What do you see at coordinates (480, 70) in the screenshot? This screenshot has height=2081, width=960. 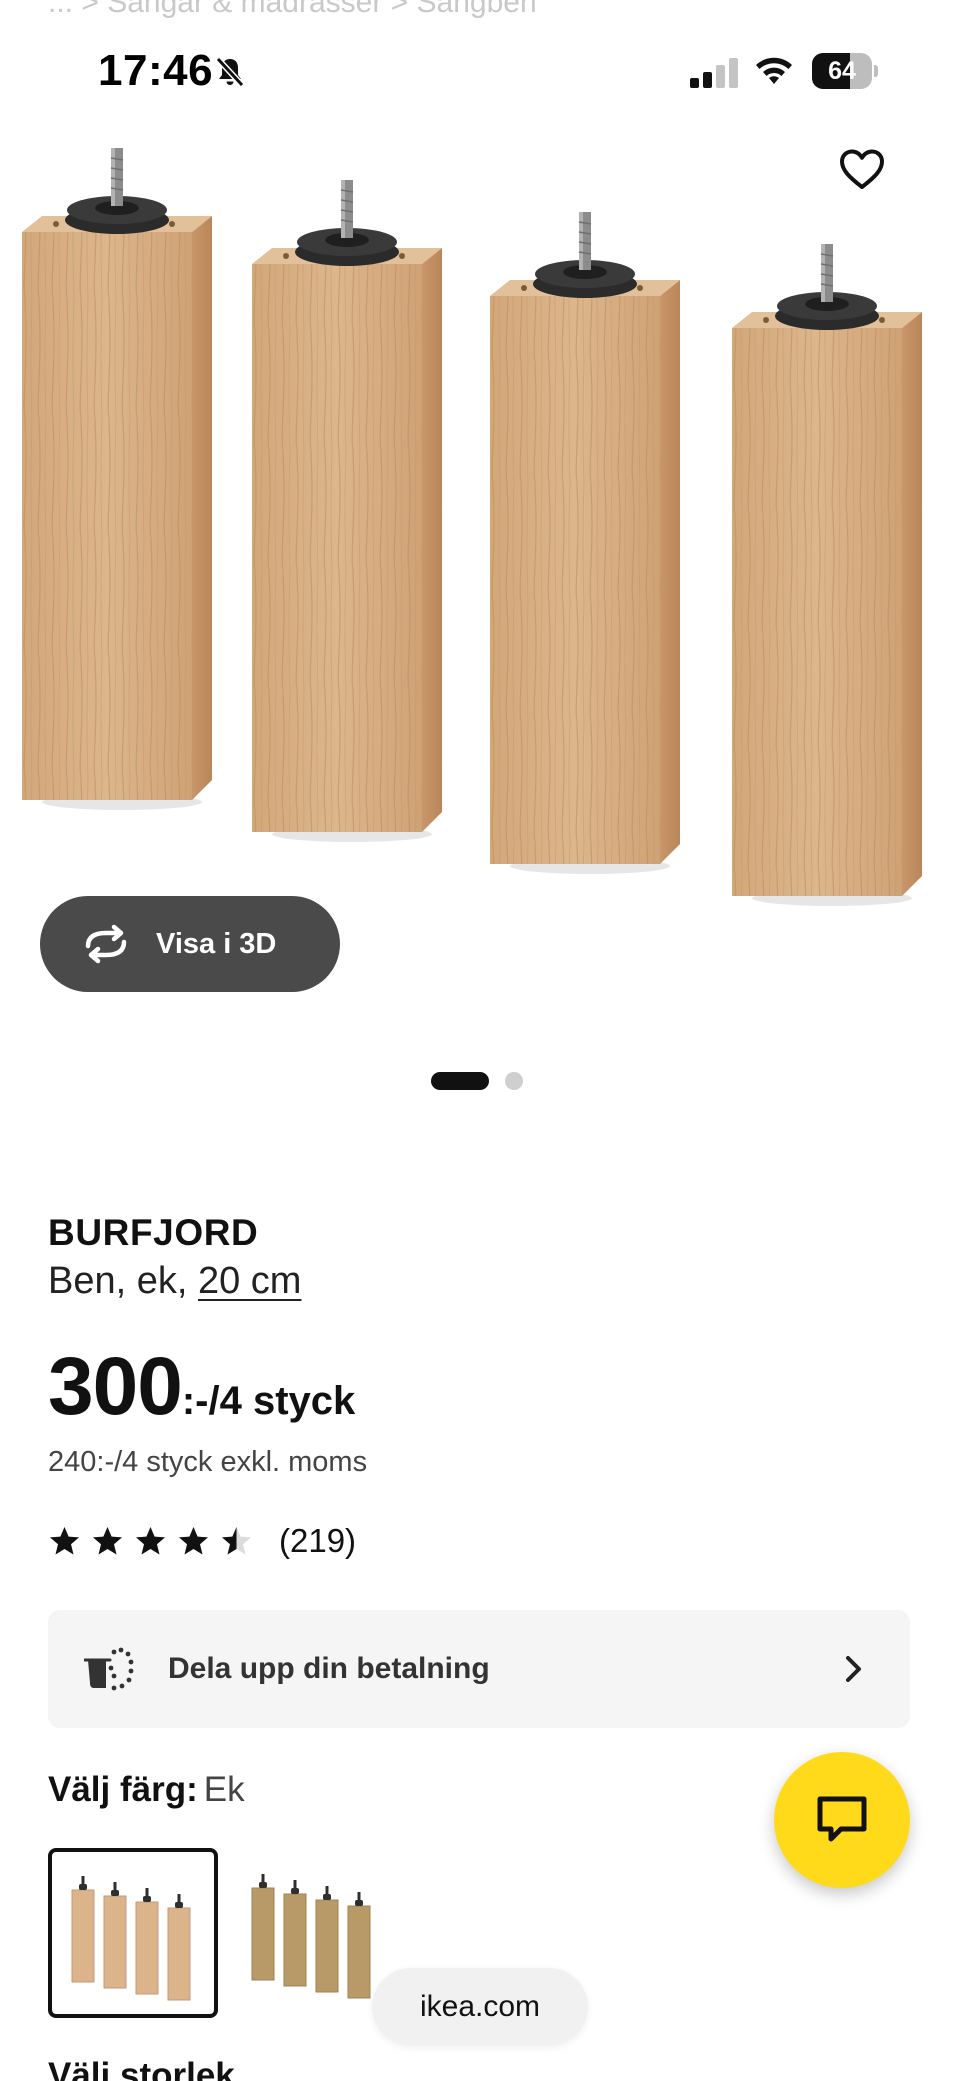 I see `status-bar: 17:46 64` at bounding box center [480, 70].